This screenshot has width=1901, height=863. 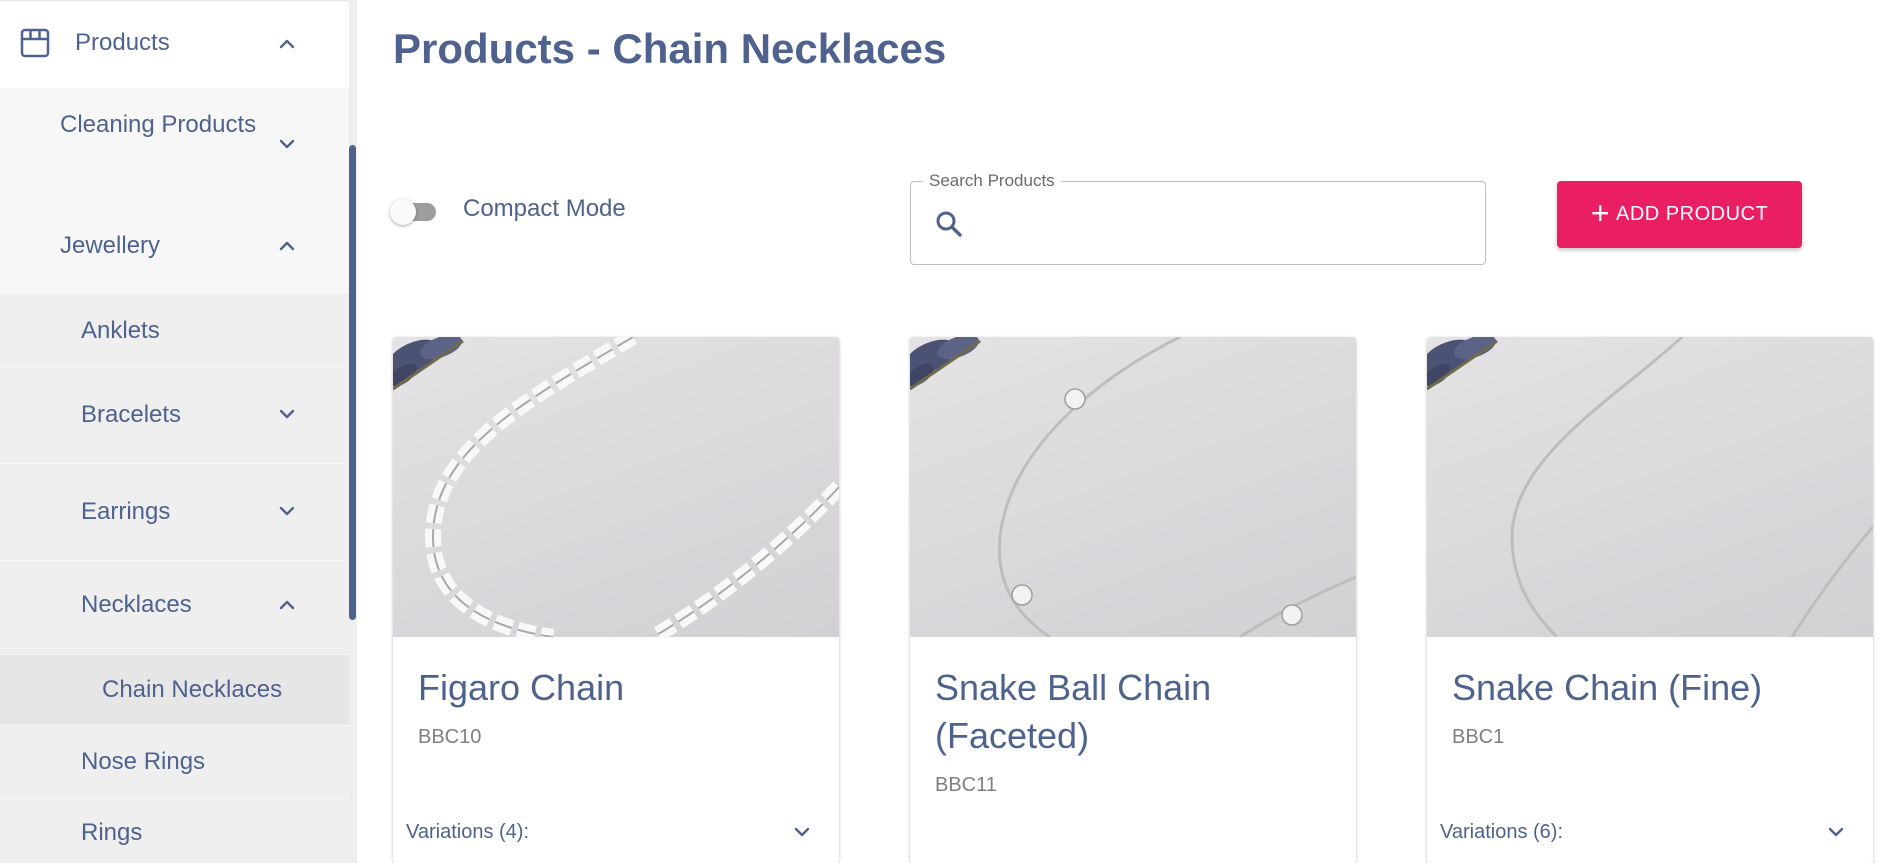 What do you see at coordinates (1650, 832) in the screenshot?
I see `variations-expander: Variations (6):` at bounding box center [1650, 832].